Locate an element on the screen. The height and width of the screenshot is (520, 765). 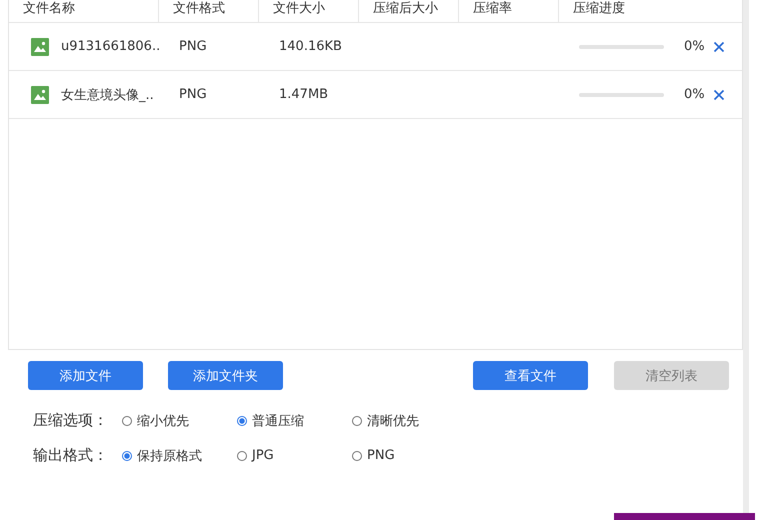
action-button: 添加文件 is located at coordinates (85, 375).